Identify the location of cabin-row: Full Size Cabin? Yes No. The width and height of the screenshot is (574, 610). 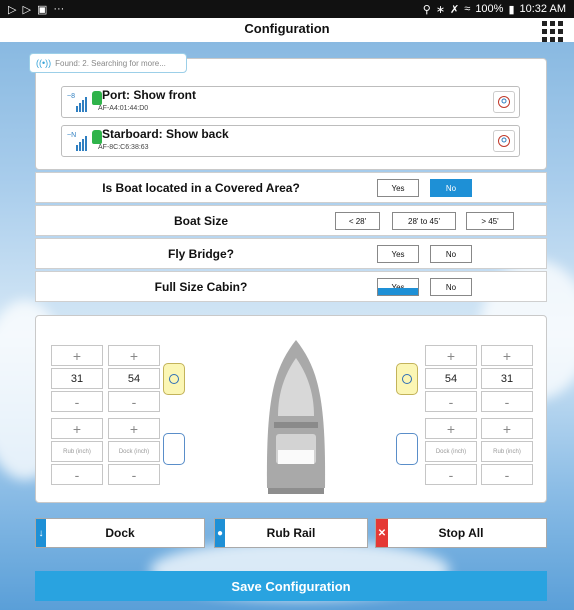
(291, 286).